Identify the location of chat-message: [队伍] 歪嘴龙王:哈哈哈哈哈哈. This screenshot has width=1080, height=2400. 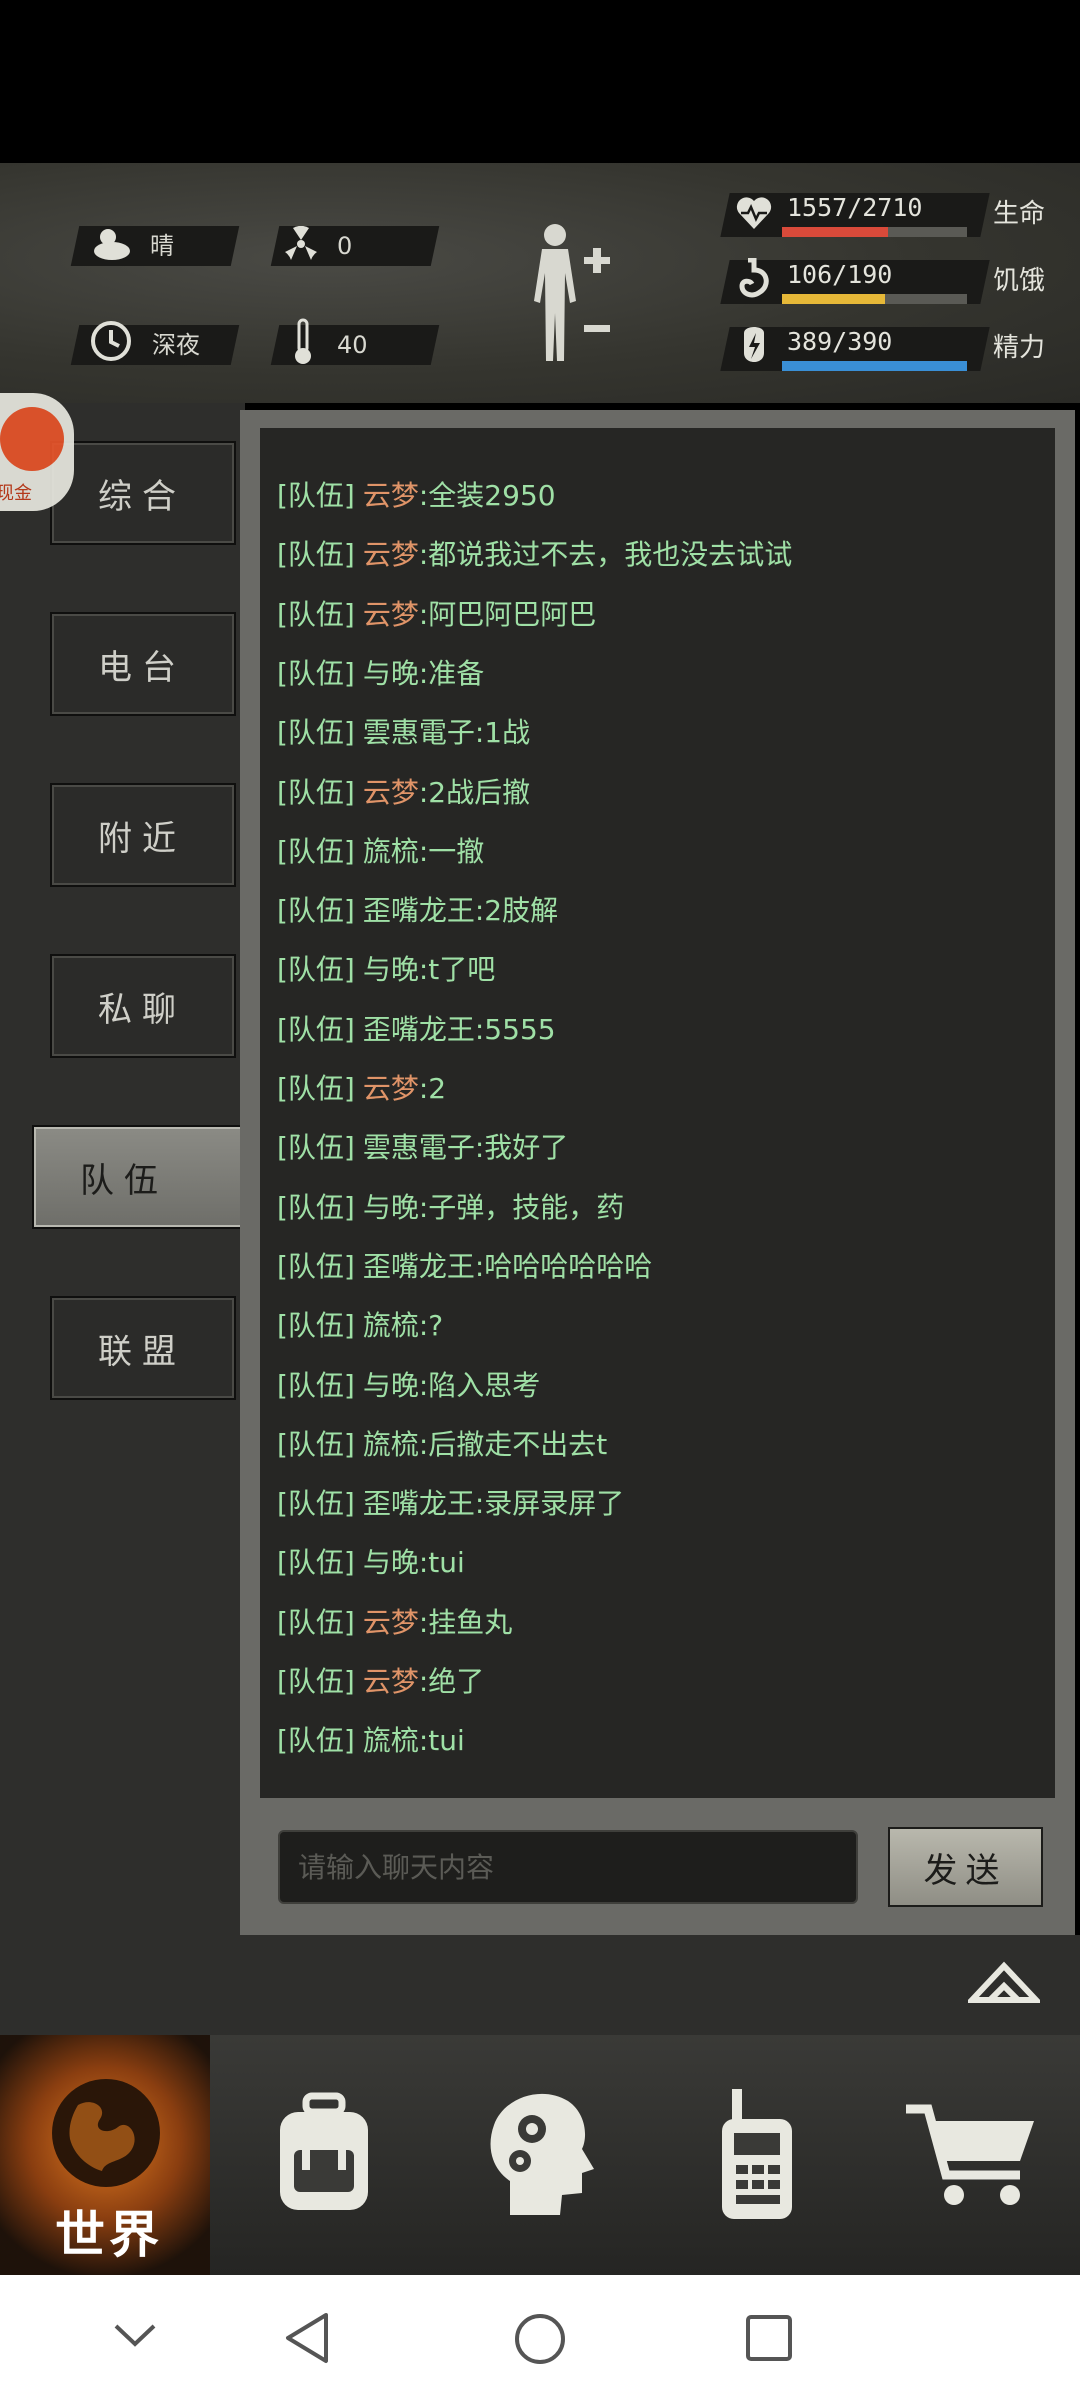
(464, 1265).